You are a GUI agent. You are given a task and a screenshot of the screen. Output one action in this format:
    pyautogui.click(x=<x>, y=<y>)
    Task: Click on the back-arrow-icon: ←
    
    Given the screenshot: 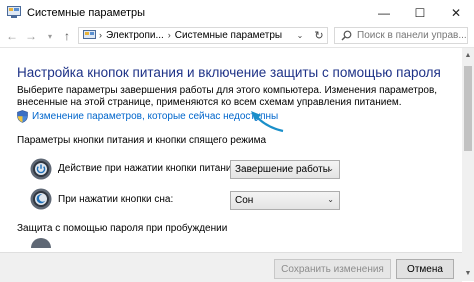 What is the action you would take?
    pyautogui.click(x=12, y=36)
    